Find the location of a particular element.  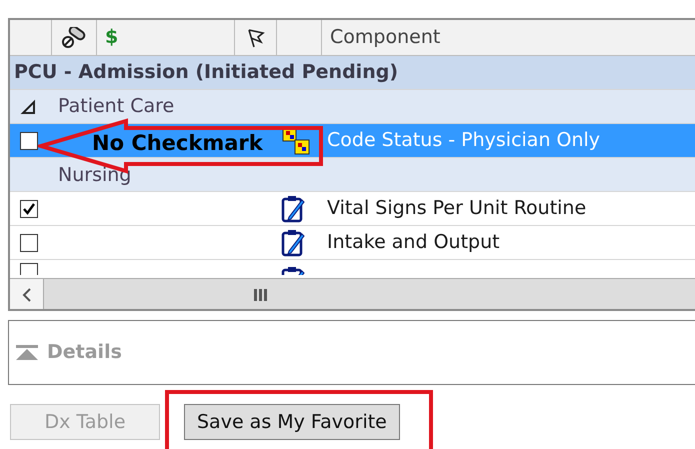

scroll-grip-icon is located at coordinates (260, 295).